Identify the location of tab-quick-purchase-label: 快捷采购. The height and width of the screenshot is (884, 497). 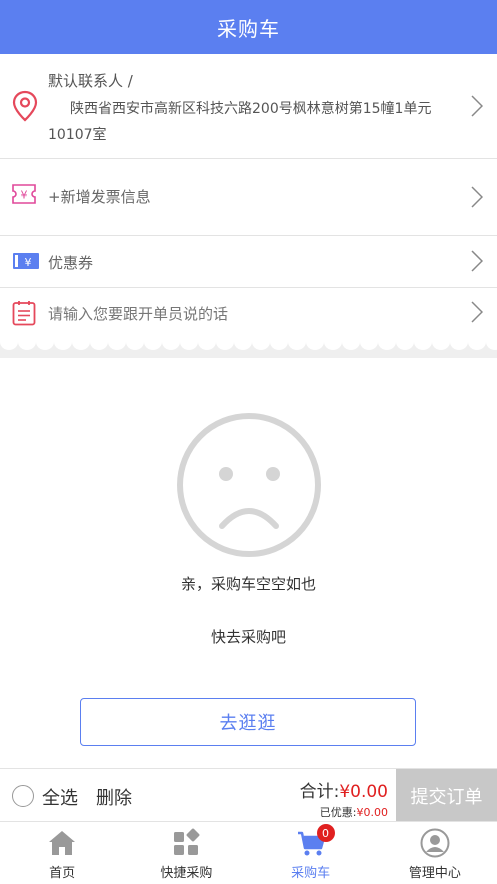
(186, 873).